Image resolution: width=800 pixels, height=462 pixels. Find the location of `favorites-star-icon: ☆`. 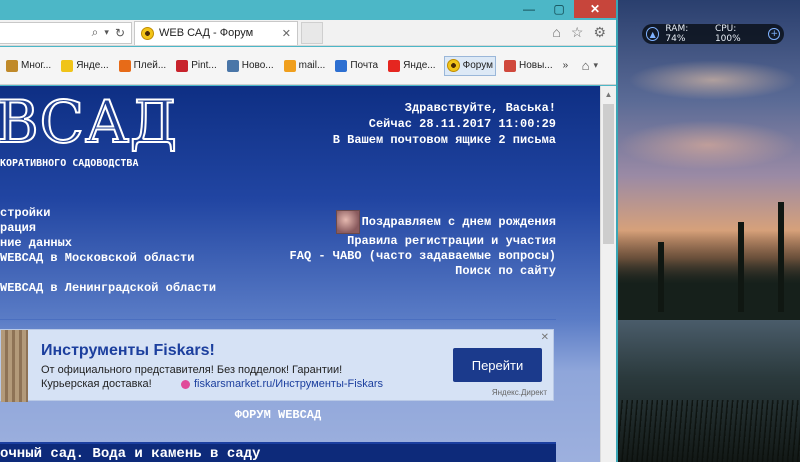

favorites-star-icon: ☆ is located at coordinates (577, 32).